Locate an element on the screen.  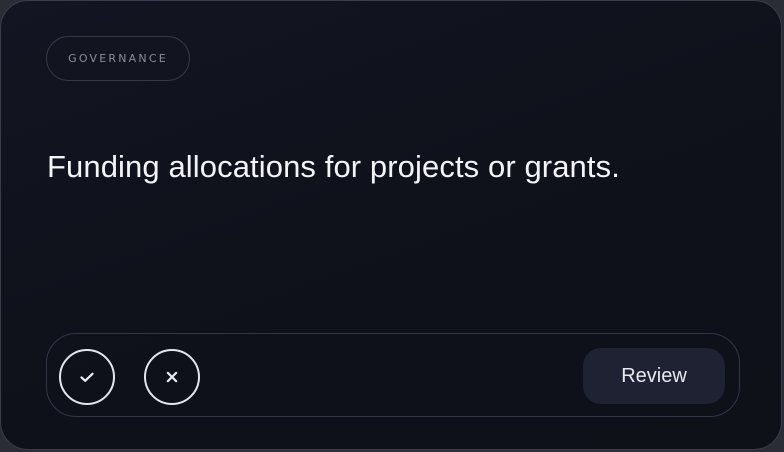
review-button-label: Review is located at coordinates (654, 375).